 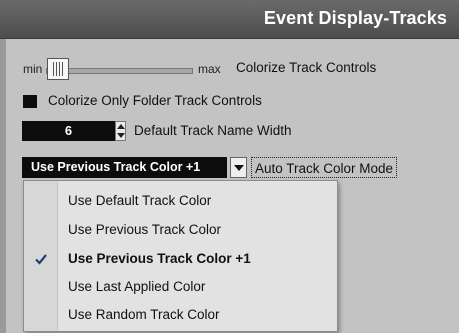 What do you see at coordinates (120, 131) in the screenshot?
I see `track-name-width-stepper` at bounding box center [120, 131].